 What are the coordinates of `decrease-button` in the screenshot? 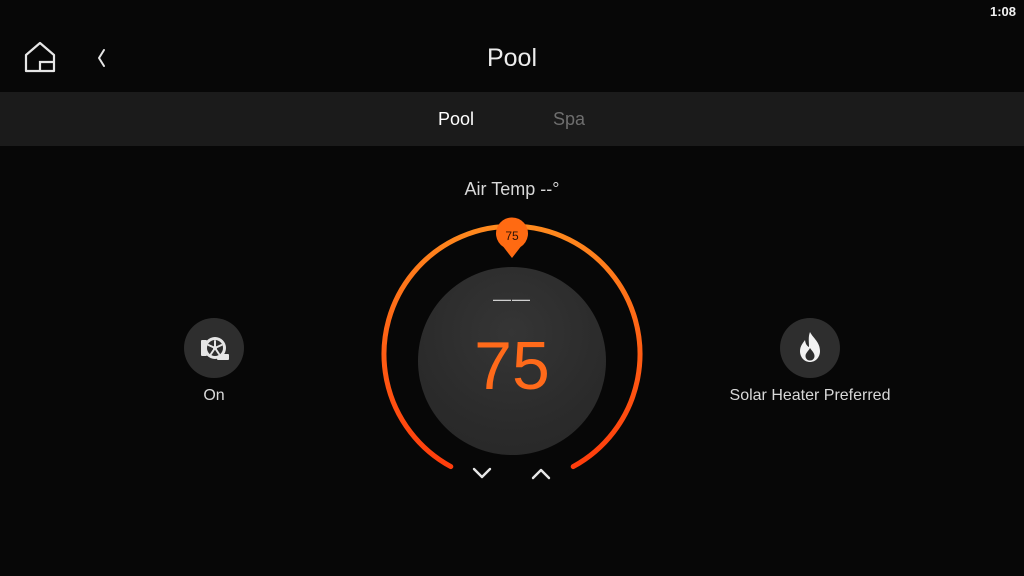 It's located at (483, 473).